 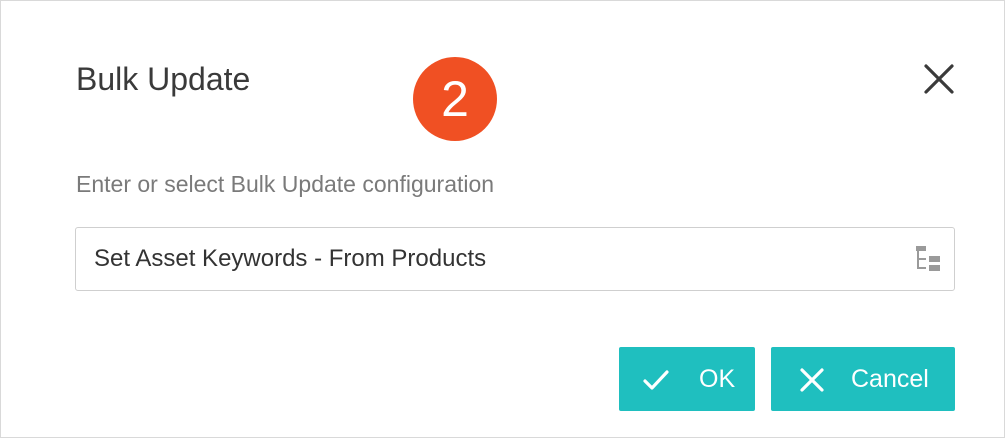 What do you see at coordinates (687, 379) in the screenshot?
I see `ok-button: OK` at bounding box center [687, 379].